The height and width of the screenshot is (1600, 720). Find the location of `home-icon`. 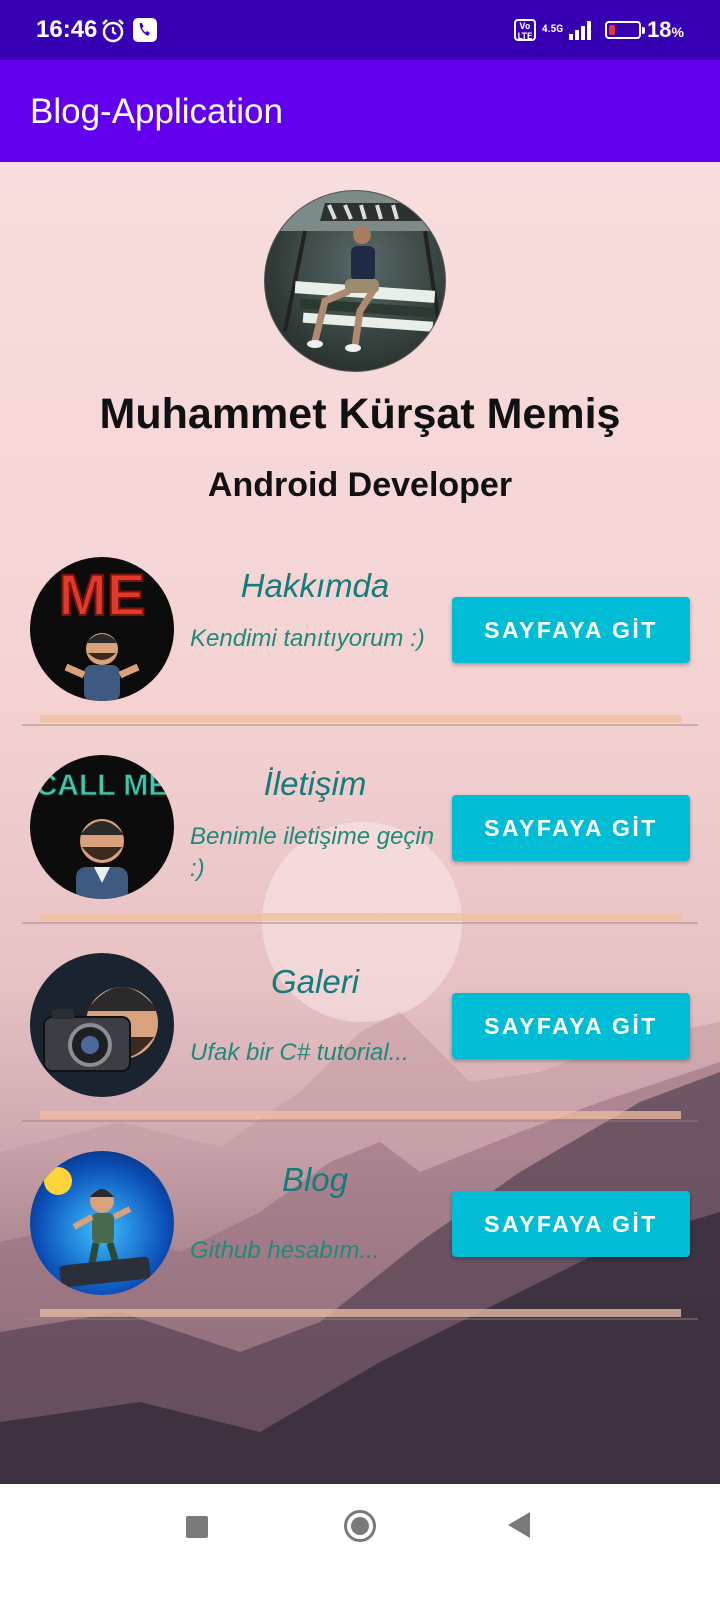

home-icon is located at coordinates (360, 1526).